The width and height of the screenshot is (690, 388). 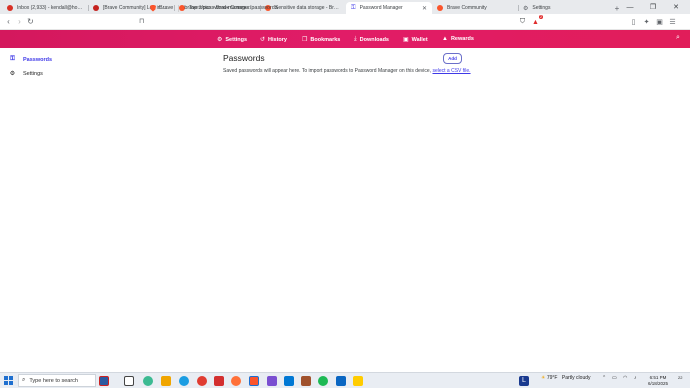 What do you see at coordinates (12, 59) in the screenshot?
I see `key-icon: ⚿` at bounding box center [12, 59].